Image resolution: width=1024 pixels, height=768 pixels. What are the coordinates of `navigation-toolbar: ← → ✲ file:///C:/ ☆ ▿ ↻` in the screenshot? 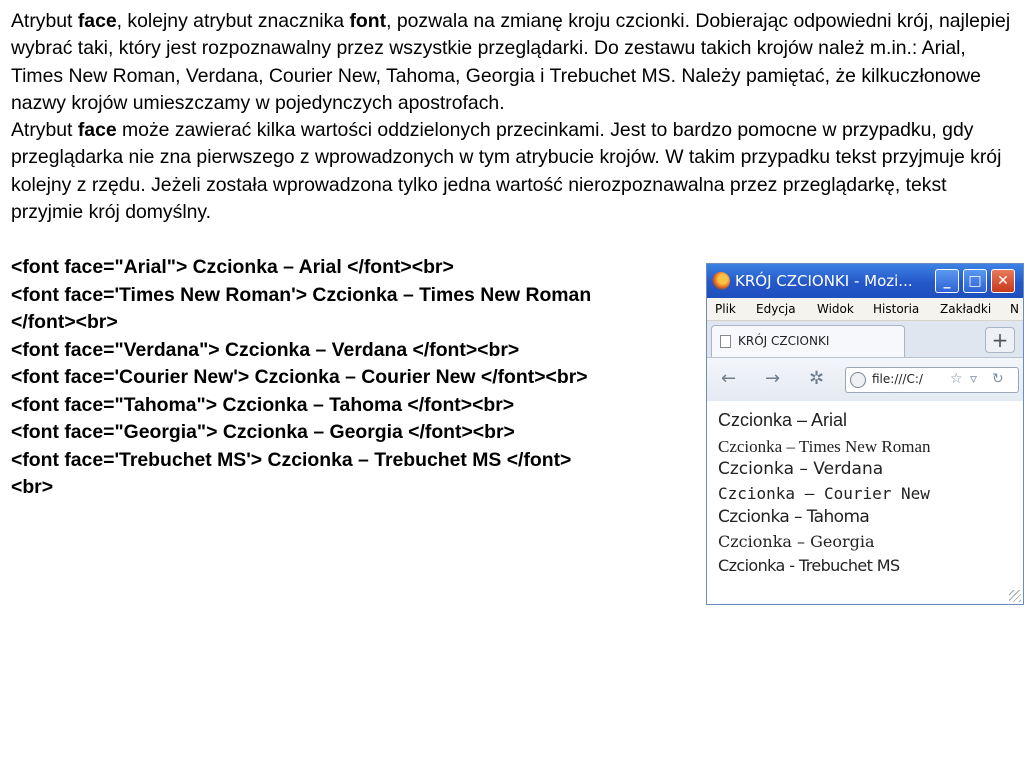 It's located at (865, 380).